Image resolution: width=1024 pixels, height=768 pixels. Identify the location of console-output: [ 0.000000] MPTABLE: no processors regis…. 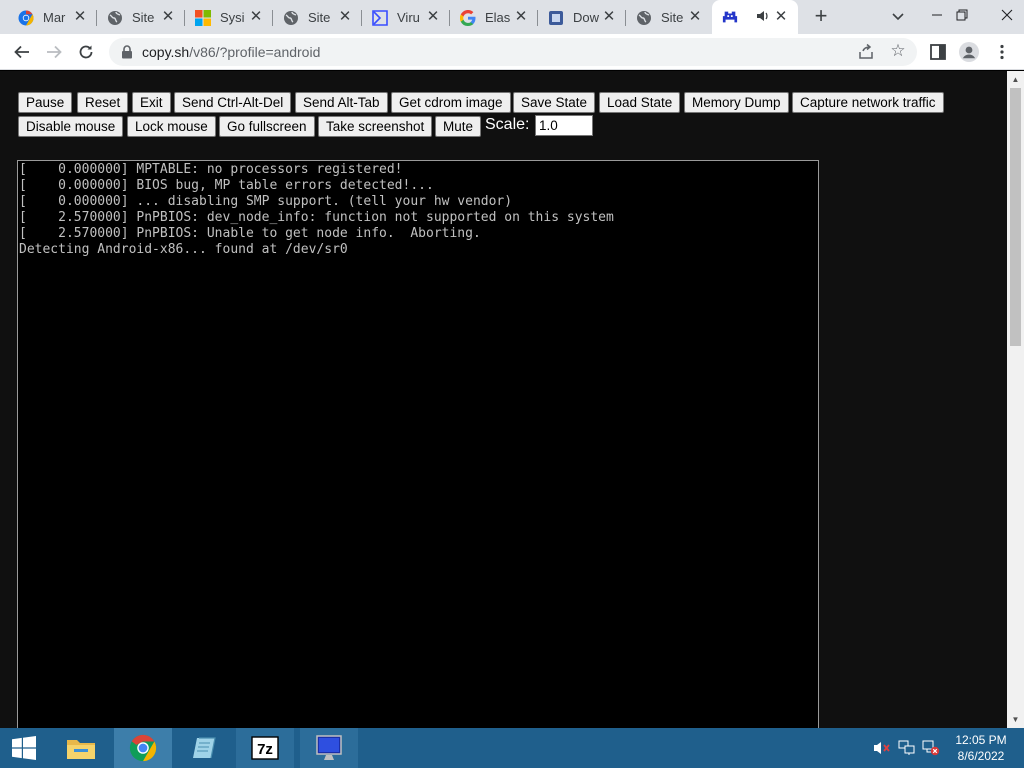
(316, 210).